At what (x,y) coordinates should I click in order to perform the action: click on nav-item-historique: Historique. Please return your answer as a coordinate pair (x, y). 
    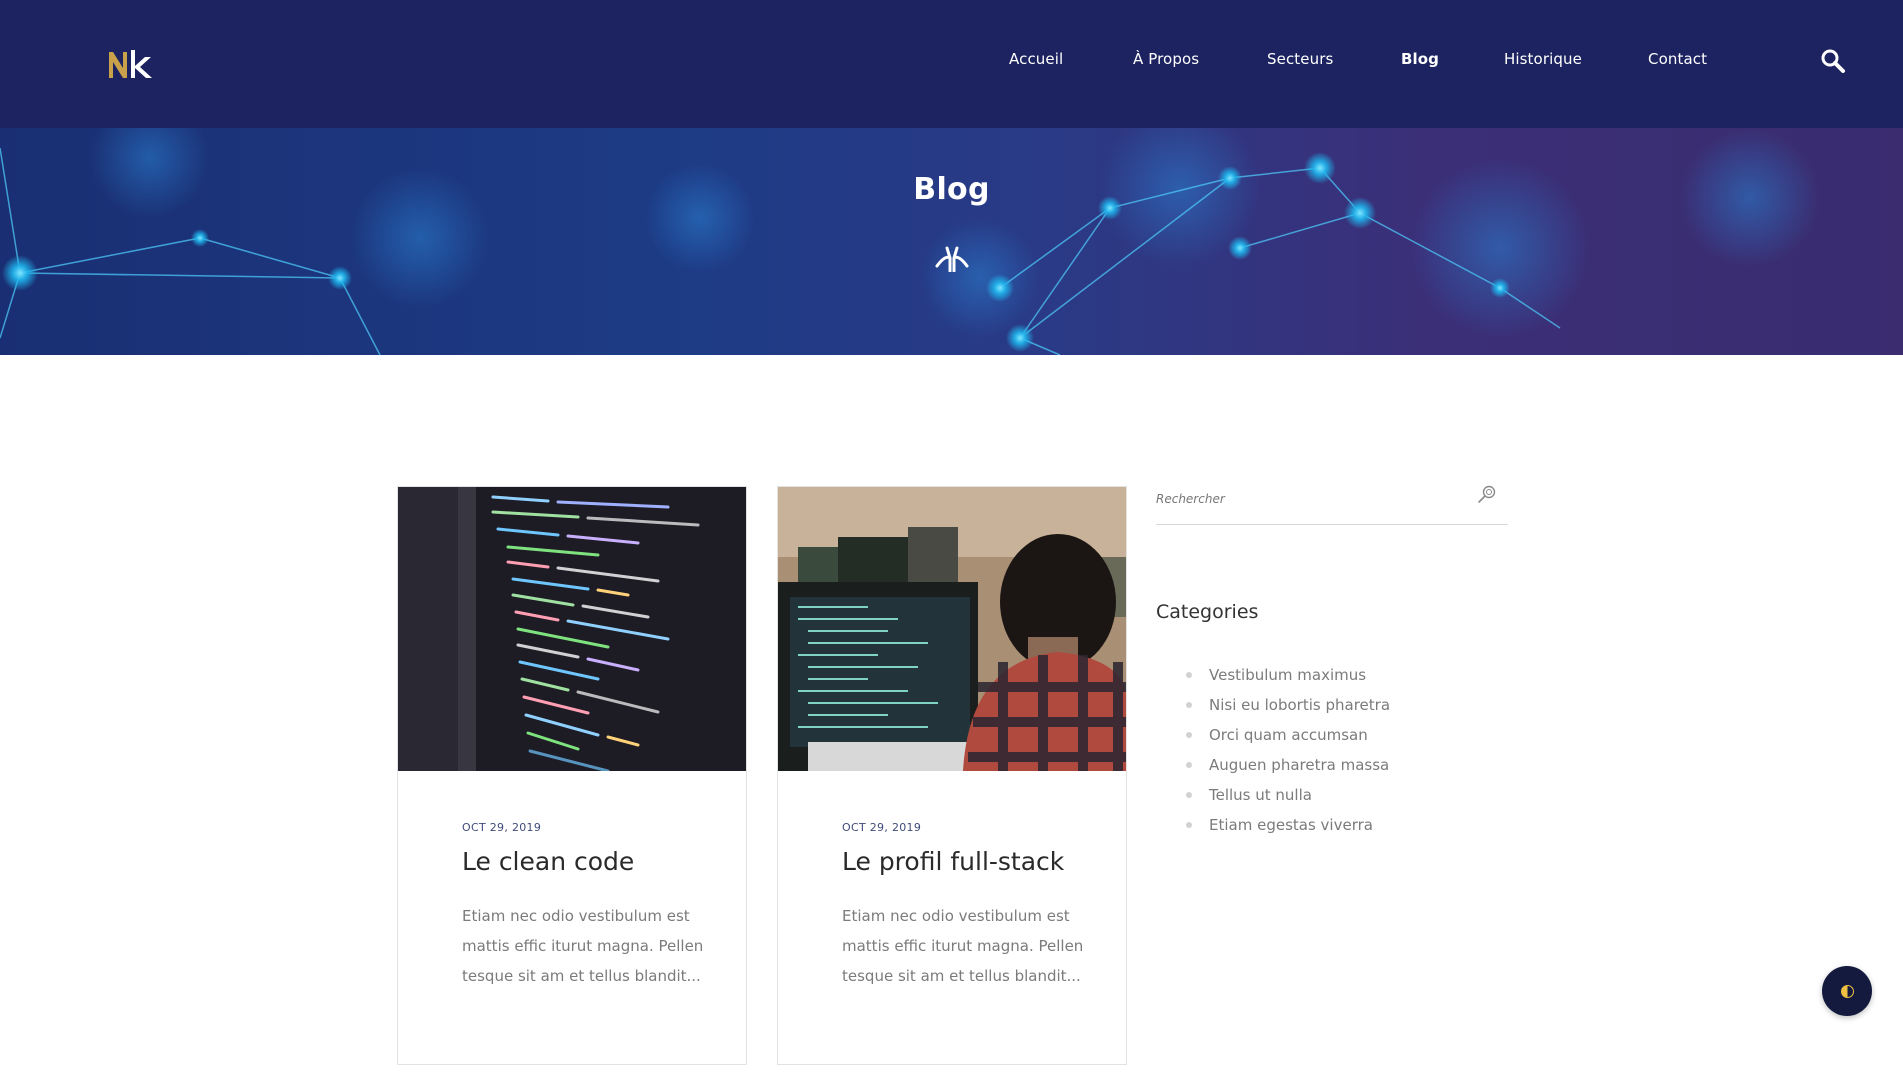
    Looking at the image, I should click on (1543, 59).